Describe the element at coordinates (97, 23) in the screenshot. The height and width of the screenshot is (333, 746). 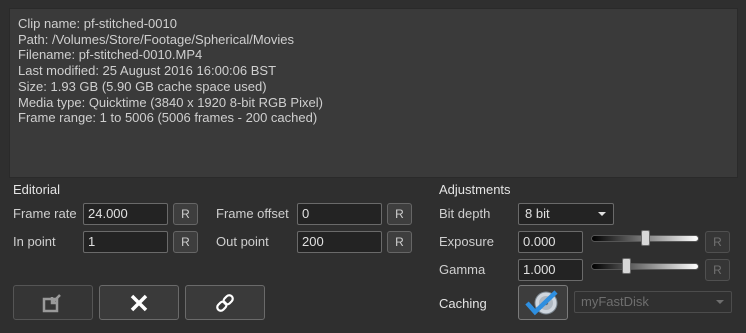
I see `clip-name-line: Clip name: pf-stitched-0010` at that location.